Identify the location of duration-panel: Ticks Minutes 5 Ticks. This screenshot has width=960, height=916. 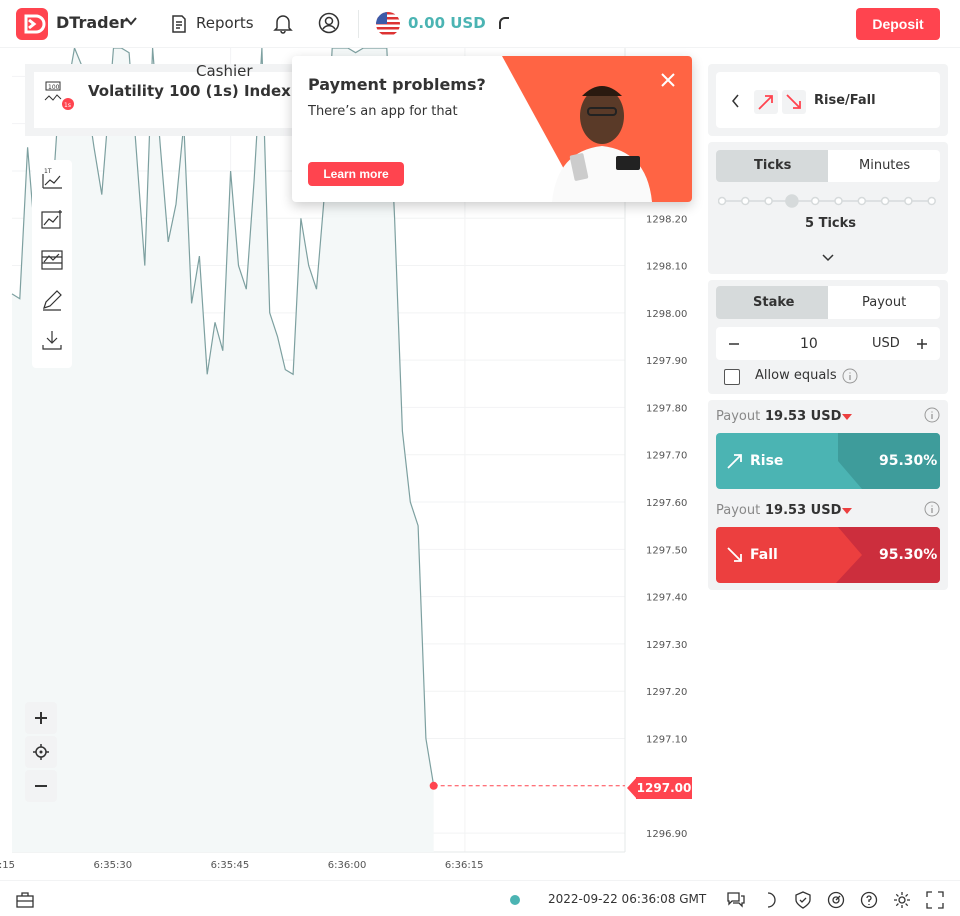
(828, 208).